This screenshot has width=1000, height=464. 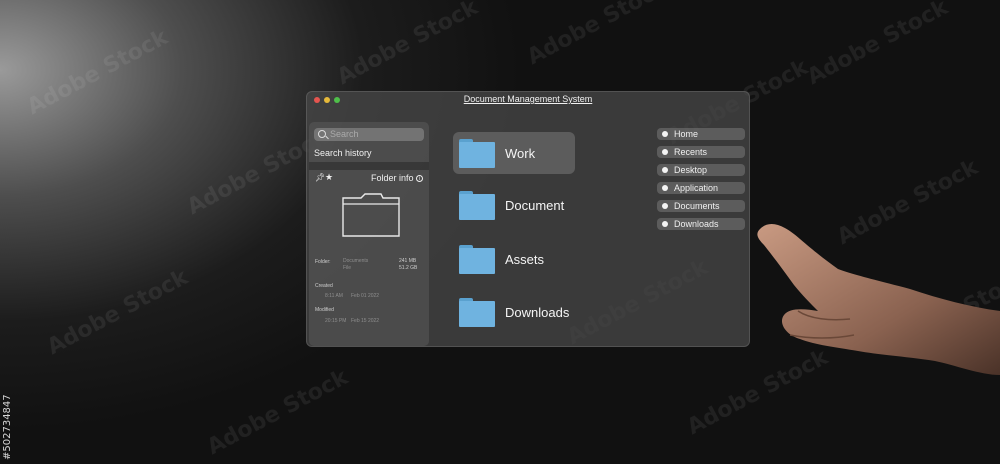 What do you see at coordinates (336, 321) in the screenshot?
I see `modified-time: 20:15 PM` at bounding box center [336, 321].